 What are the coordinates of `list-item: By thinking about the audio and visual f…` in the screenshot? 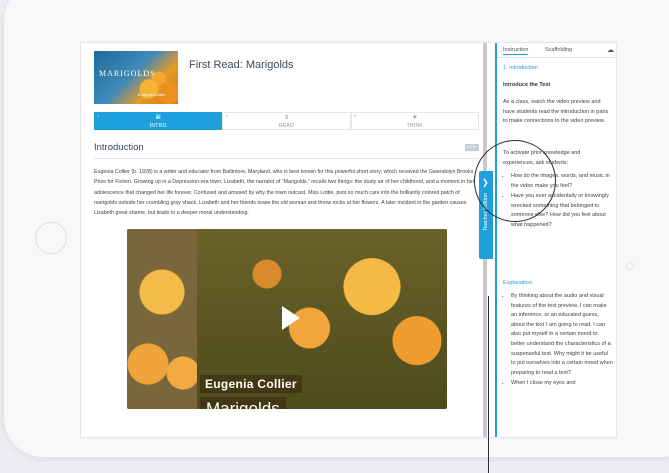 It's located at (562, 335).